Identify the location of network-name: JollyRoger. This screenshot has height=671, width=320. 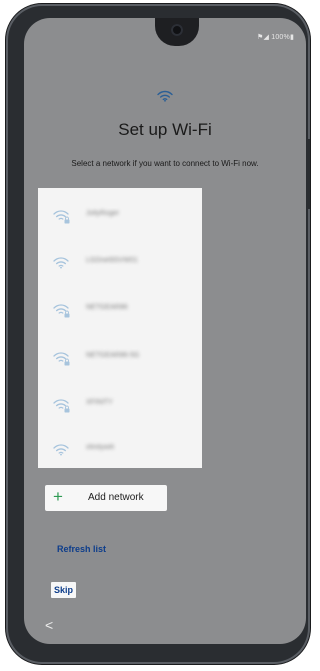
(103, 213).